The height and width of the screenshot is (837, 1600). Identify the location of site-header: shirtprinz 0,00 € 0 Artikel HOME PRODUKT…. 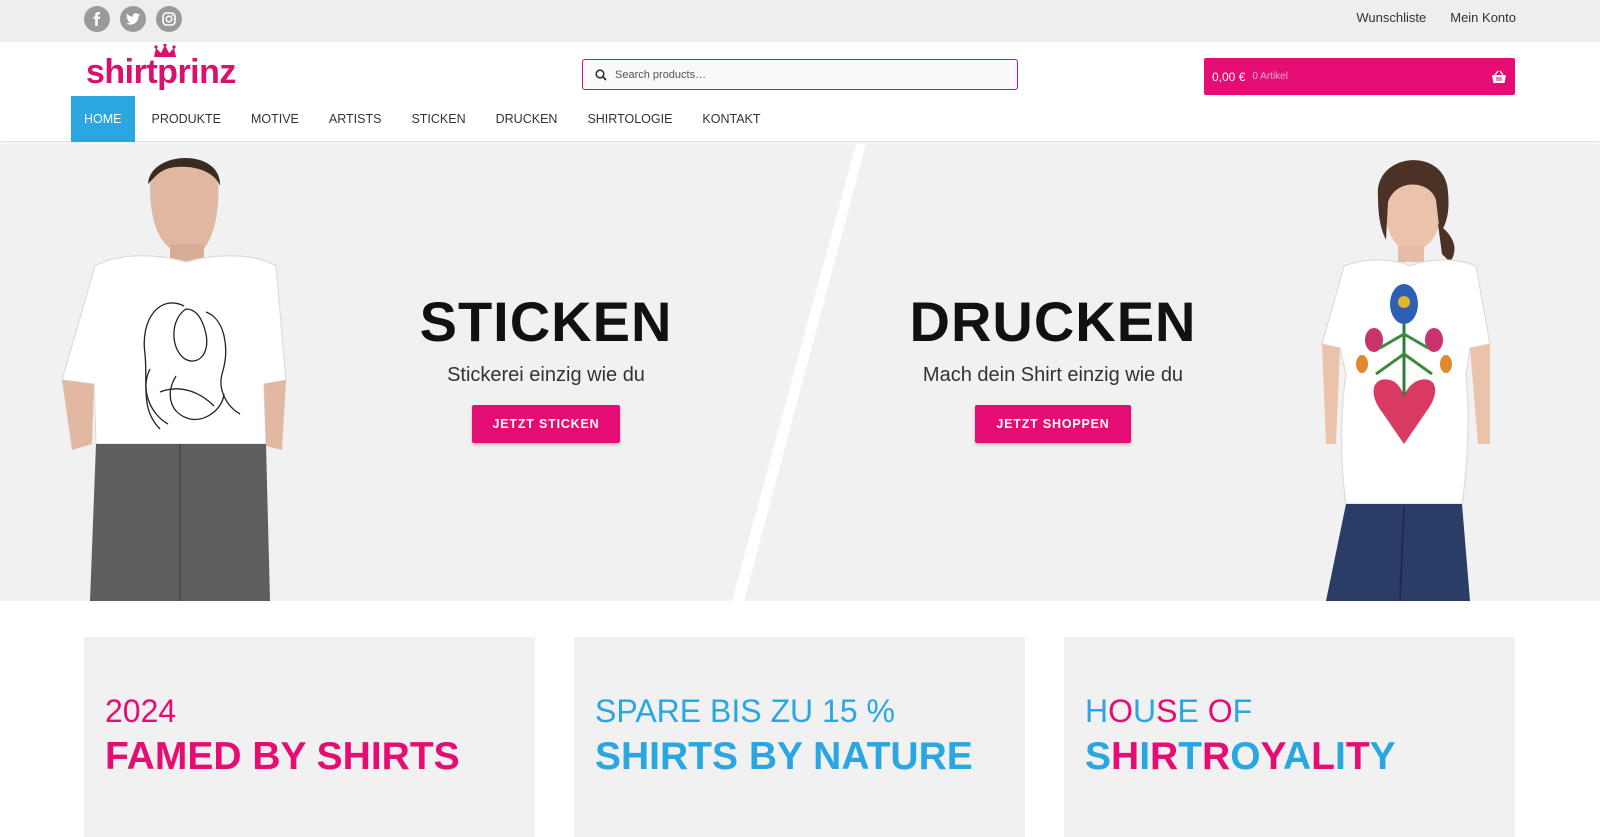
(800, 92).